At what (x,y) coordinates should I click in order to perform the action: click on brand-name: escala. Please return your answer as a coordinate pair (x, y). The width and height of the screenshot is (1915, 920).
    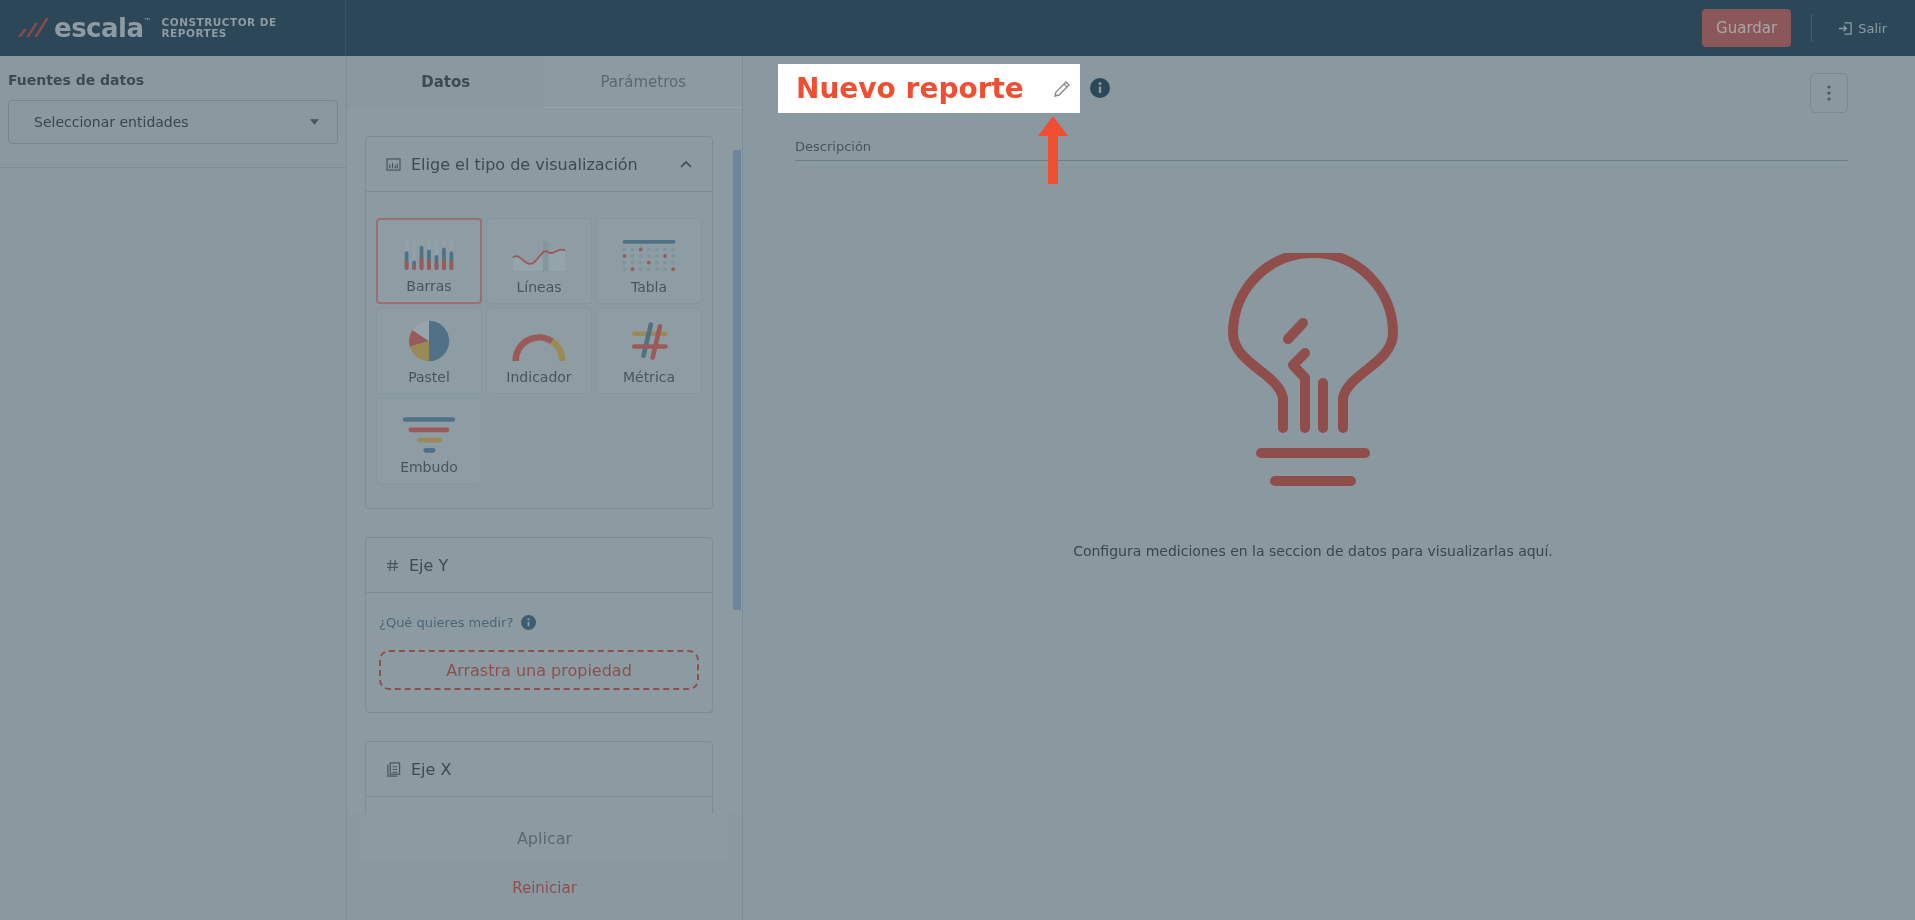
    Looking at the image, I should click on (99, 28).